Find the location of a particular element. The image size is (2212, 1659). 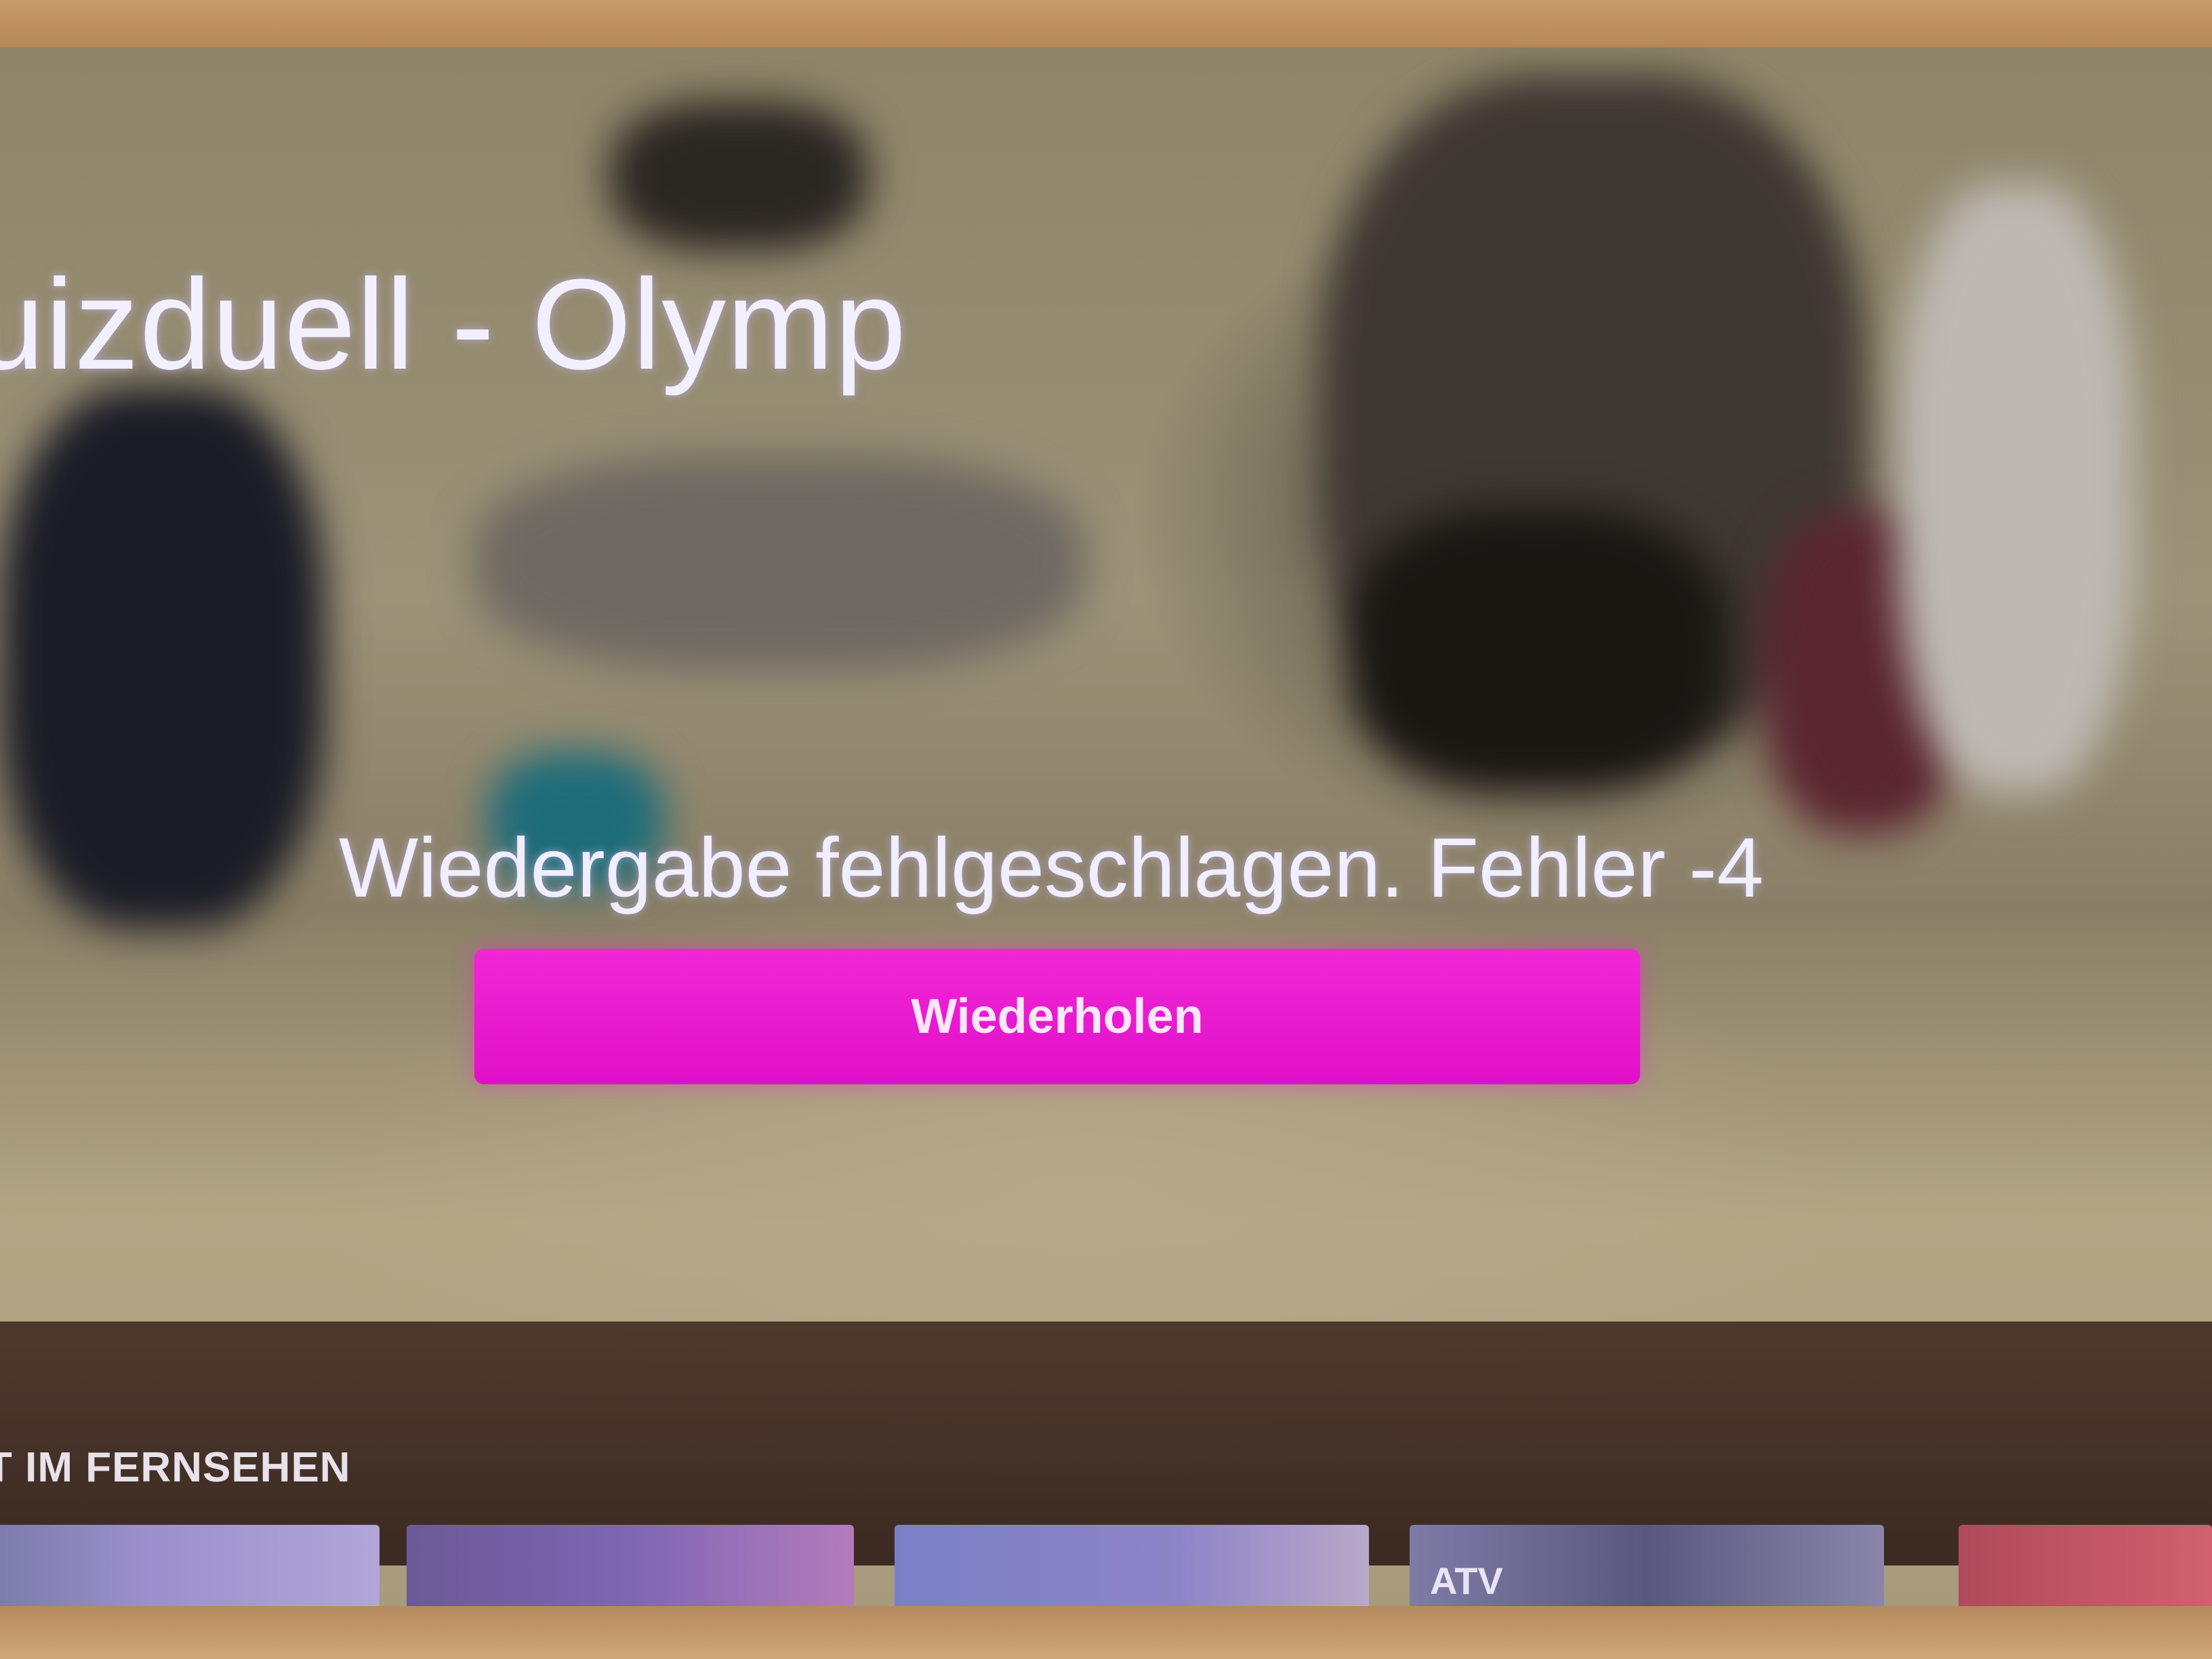

retry-button: Wiederholen is located at coordinates (1057, 1016).